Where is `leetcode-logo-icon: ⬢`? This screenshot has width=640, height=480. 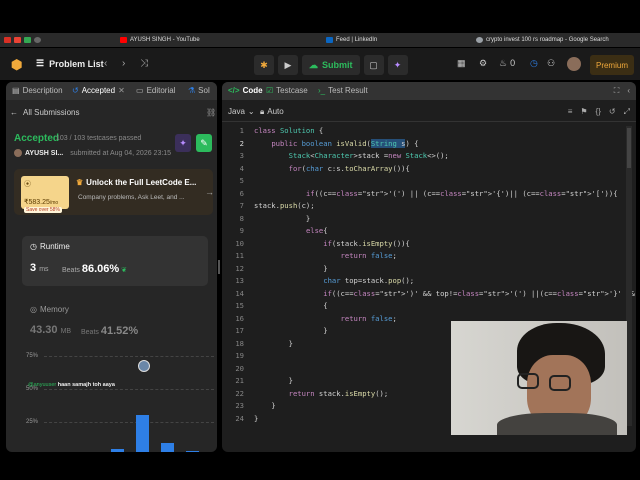 leetcode-logo-icon: ⬢ is located at coordinates (17, 64).